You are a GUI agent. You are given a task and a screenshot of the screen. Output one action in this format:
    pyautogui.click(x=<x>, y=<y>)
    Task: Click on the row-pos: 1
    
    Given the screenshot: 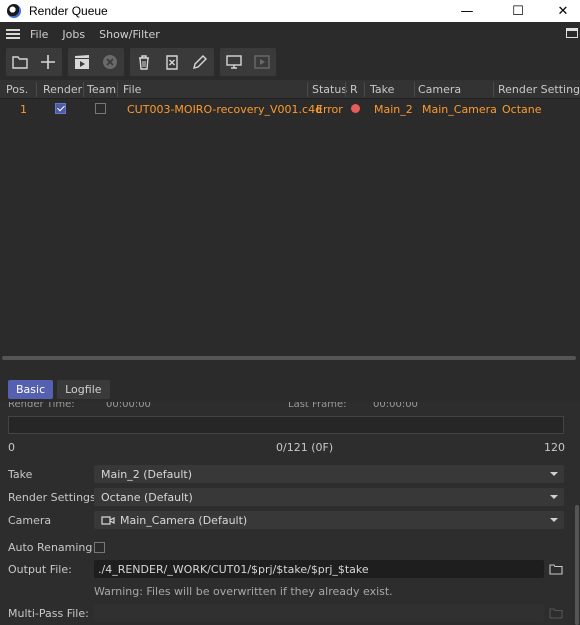 What is the action you would take?
    pyautogui.click(x=23, y=109)
    